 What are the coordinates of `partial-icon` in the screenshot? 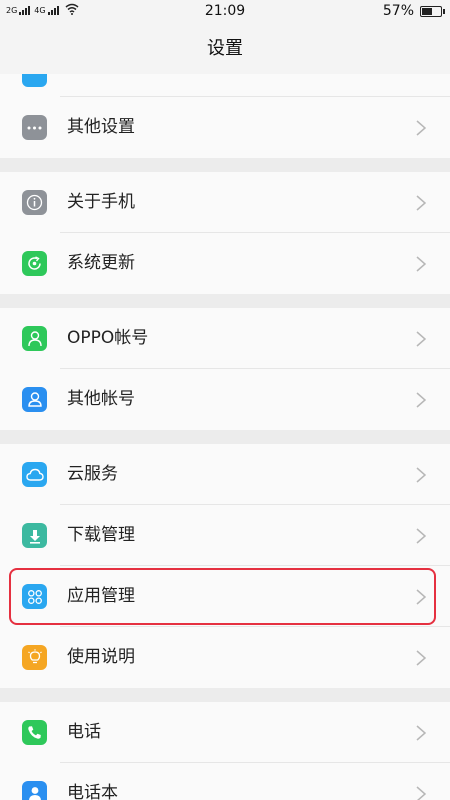 It's located at (34, 80).